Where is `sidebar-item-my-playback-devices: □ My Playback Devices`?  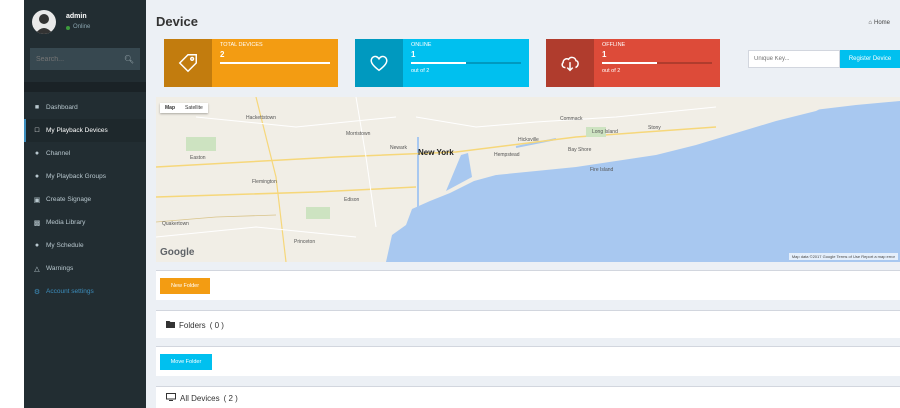 sidebar-item-my-playback-devices: □ My Playback Devices is located at coordinates (85, 130).